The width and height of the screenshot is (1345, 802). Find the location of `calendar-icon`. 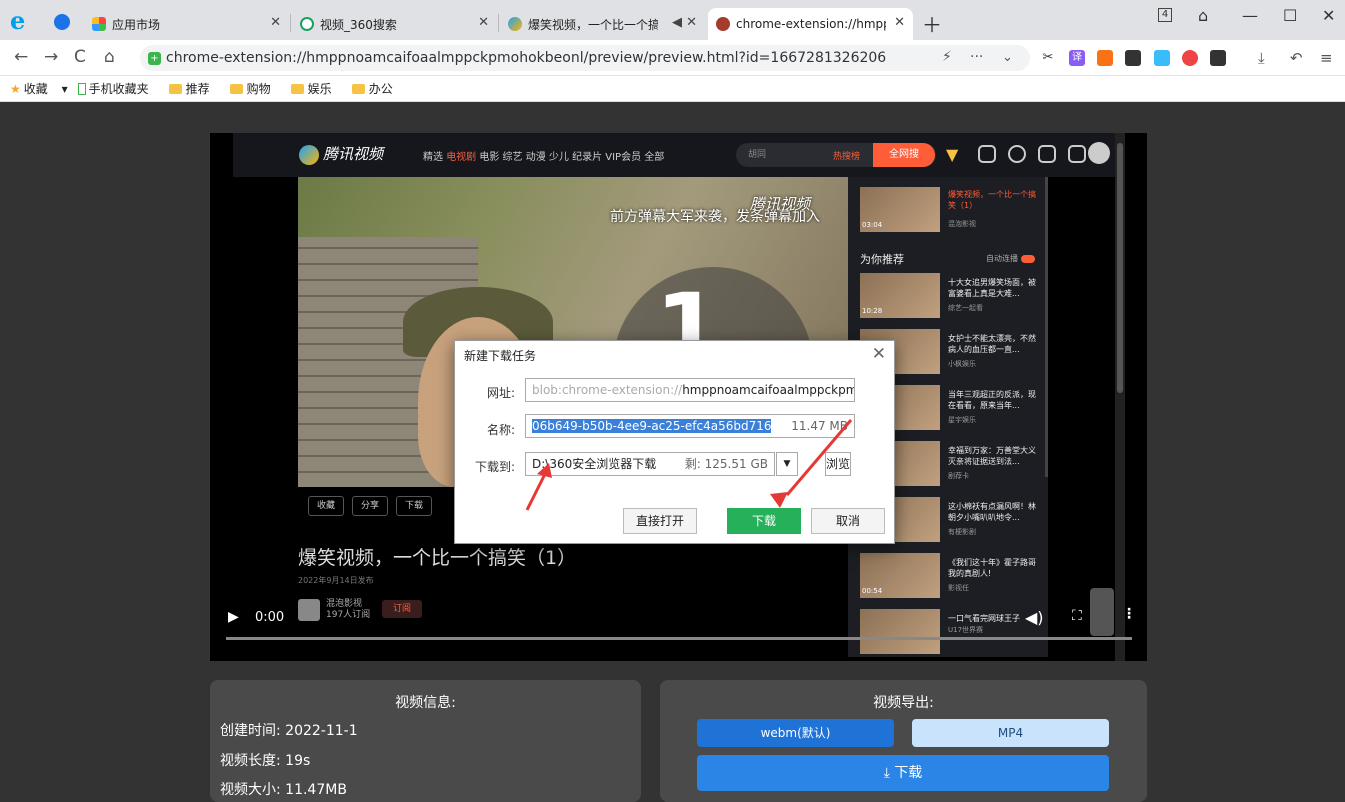

calendar-icon is located at coordinates (1162, 58).